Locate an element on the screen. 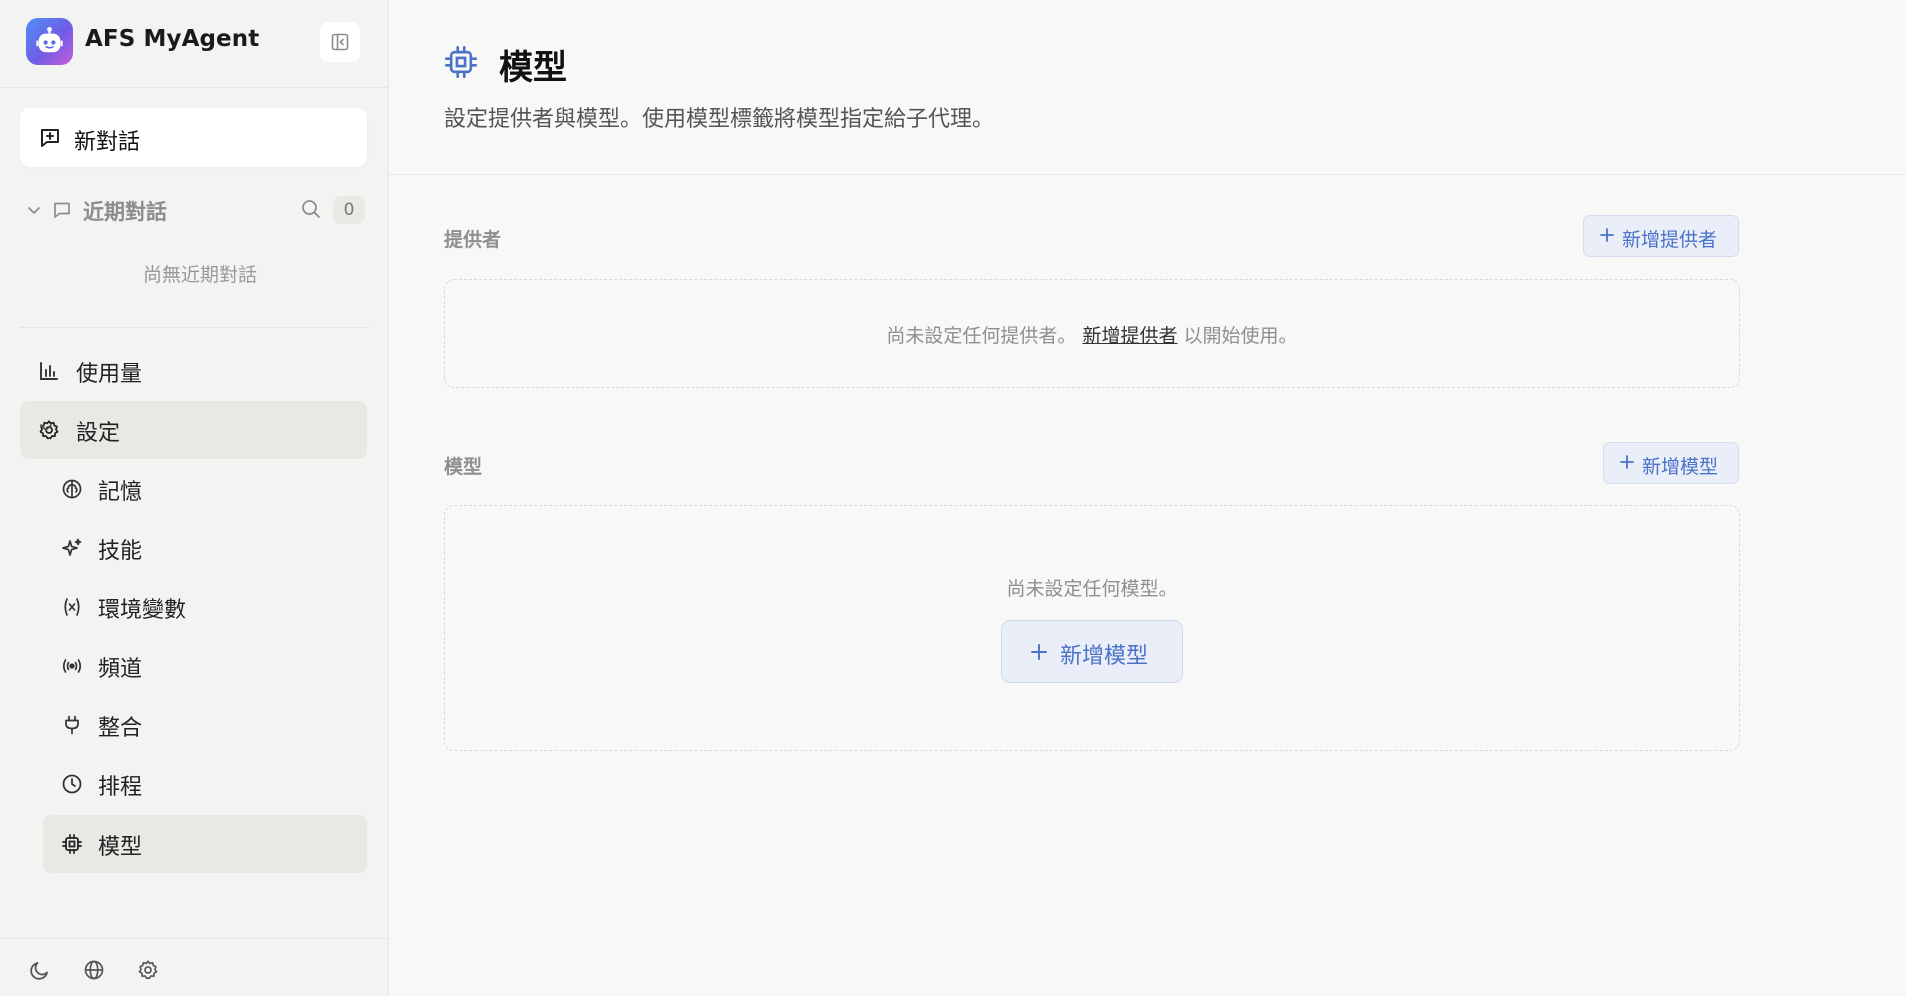 The width and height of the screenshot is (1906, 996). sidebar-item-memory: 記憶 is located at coordinates (205, 489).